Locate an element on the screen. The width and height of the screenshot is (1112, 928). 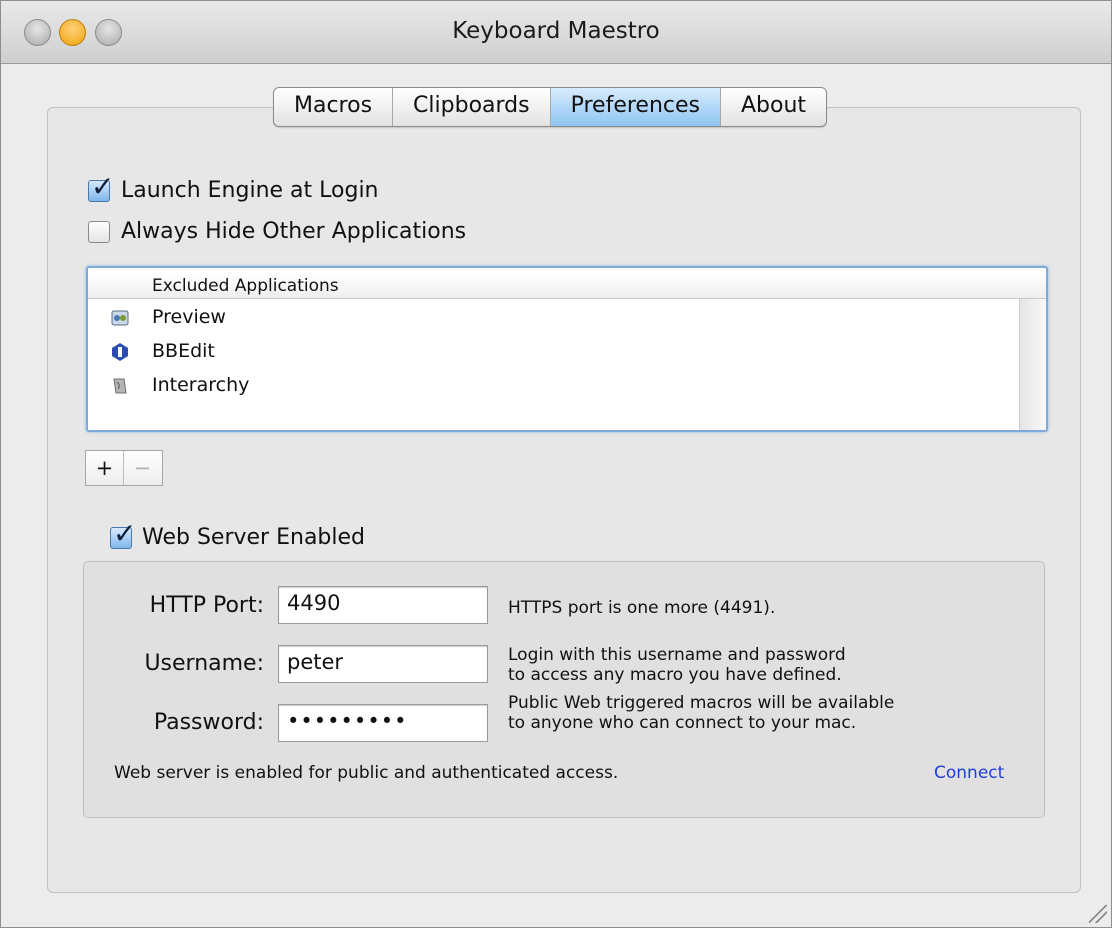
bbedit-icon is located at coordinates (120, 352).